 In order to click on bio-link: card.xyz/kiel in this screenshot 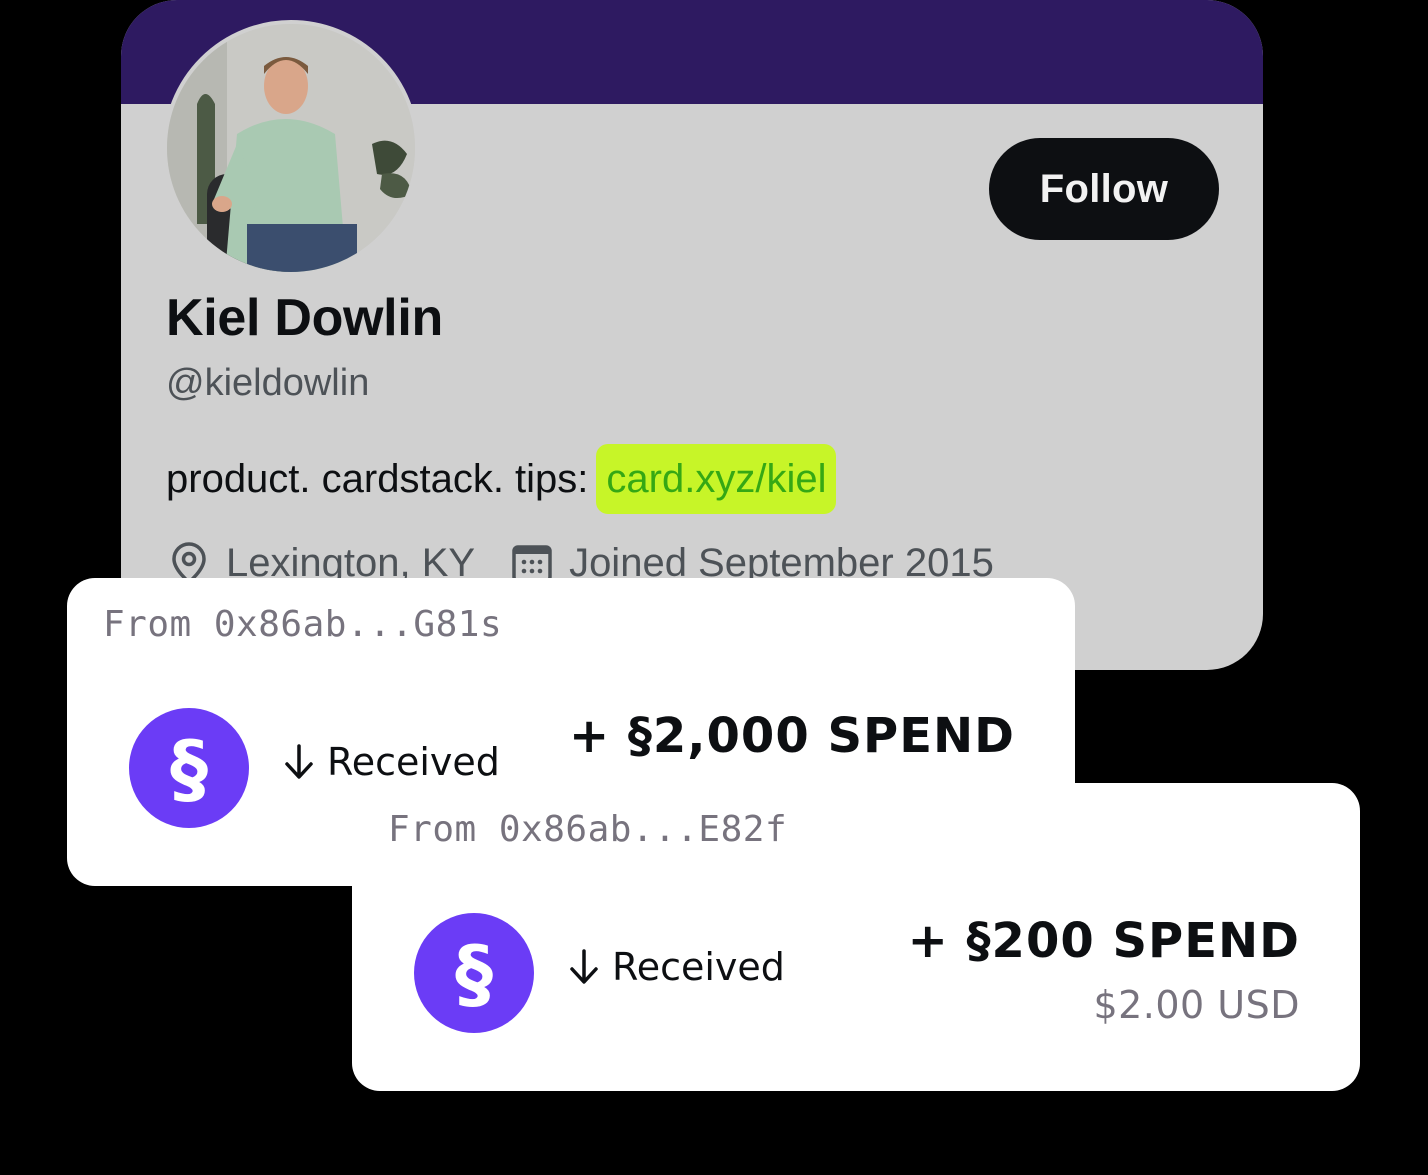, I will do `click(716, 479)`.